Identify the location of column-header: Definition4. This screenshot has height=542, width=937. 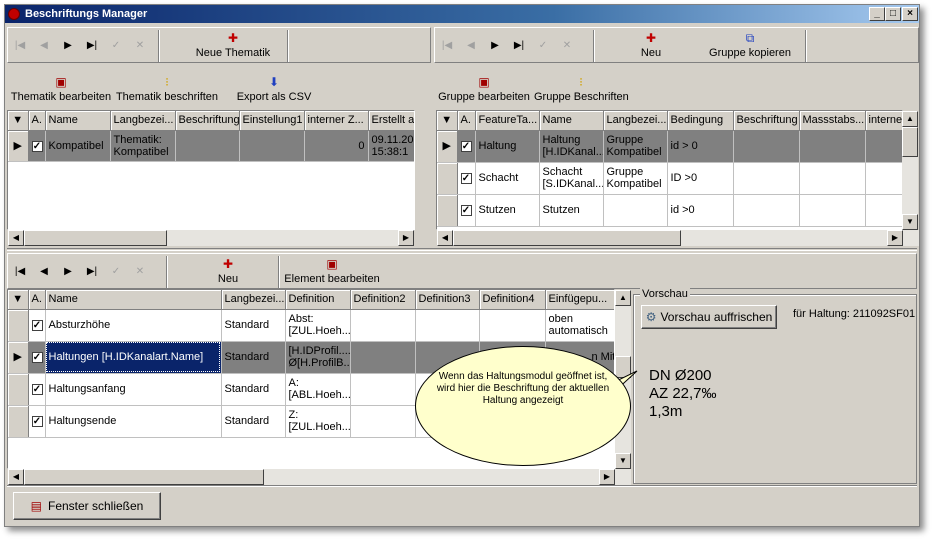
(512, 300).